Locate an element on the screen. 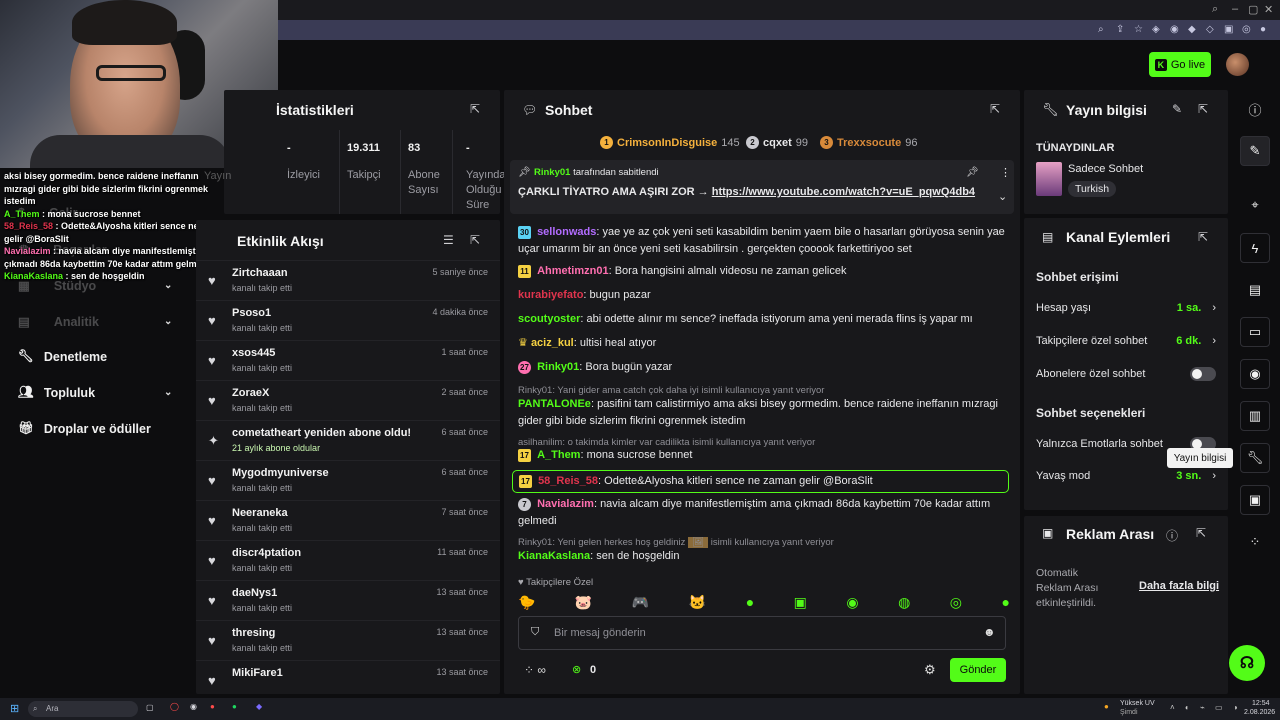  app-icon: ◆ is located at coordinates (259, 706).